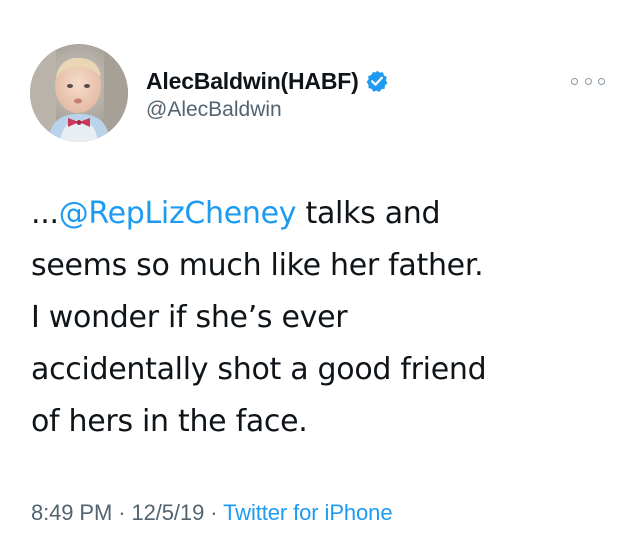 This screenshot has width=639, height=550. Describe the element at coordinates (259, 369) in the screenshot. I see `tweet-line-4: accidentally shot a good friend` at that location.